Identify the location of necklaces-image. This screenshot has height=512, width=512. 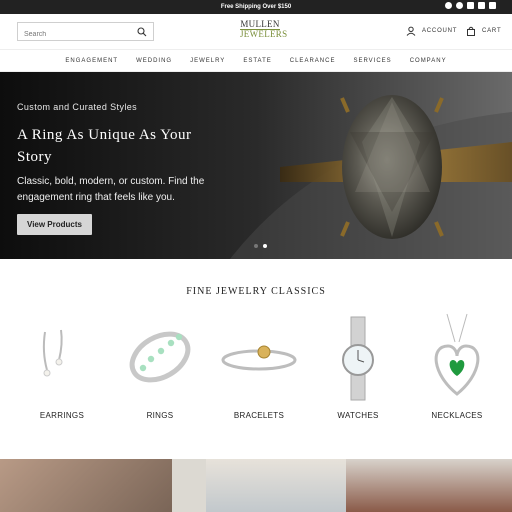
(457, 354).